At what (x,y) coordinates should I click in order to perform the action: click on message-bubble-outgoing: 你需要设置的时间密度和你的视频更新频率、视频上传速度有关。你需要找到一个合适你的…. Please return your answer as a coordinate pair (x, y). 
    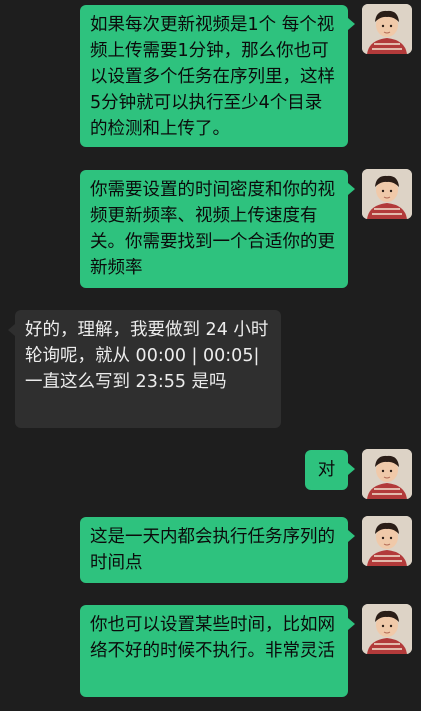
    Looking at the image, I should click on (214, 229).